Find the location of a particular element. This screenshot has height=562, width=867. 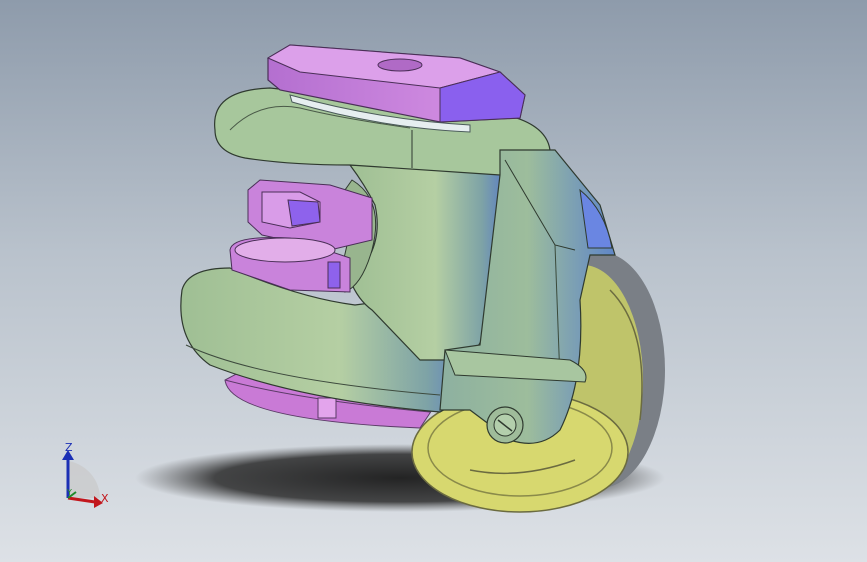

axle-bolt is located at coordinates (505, 425).